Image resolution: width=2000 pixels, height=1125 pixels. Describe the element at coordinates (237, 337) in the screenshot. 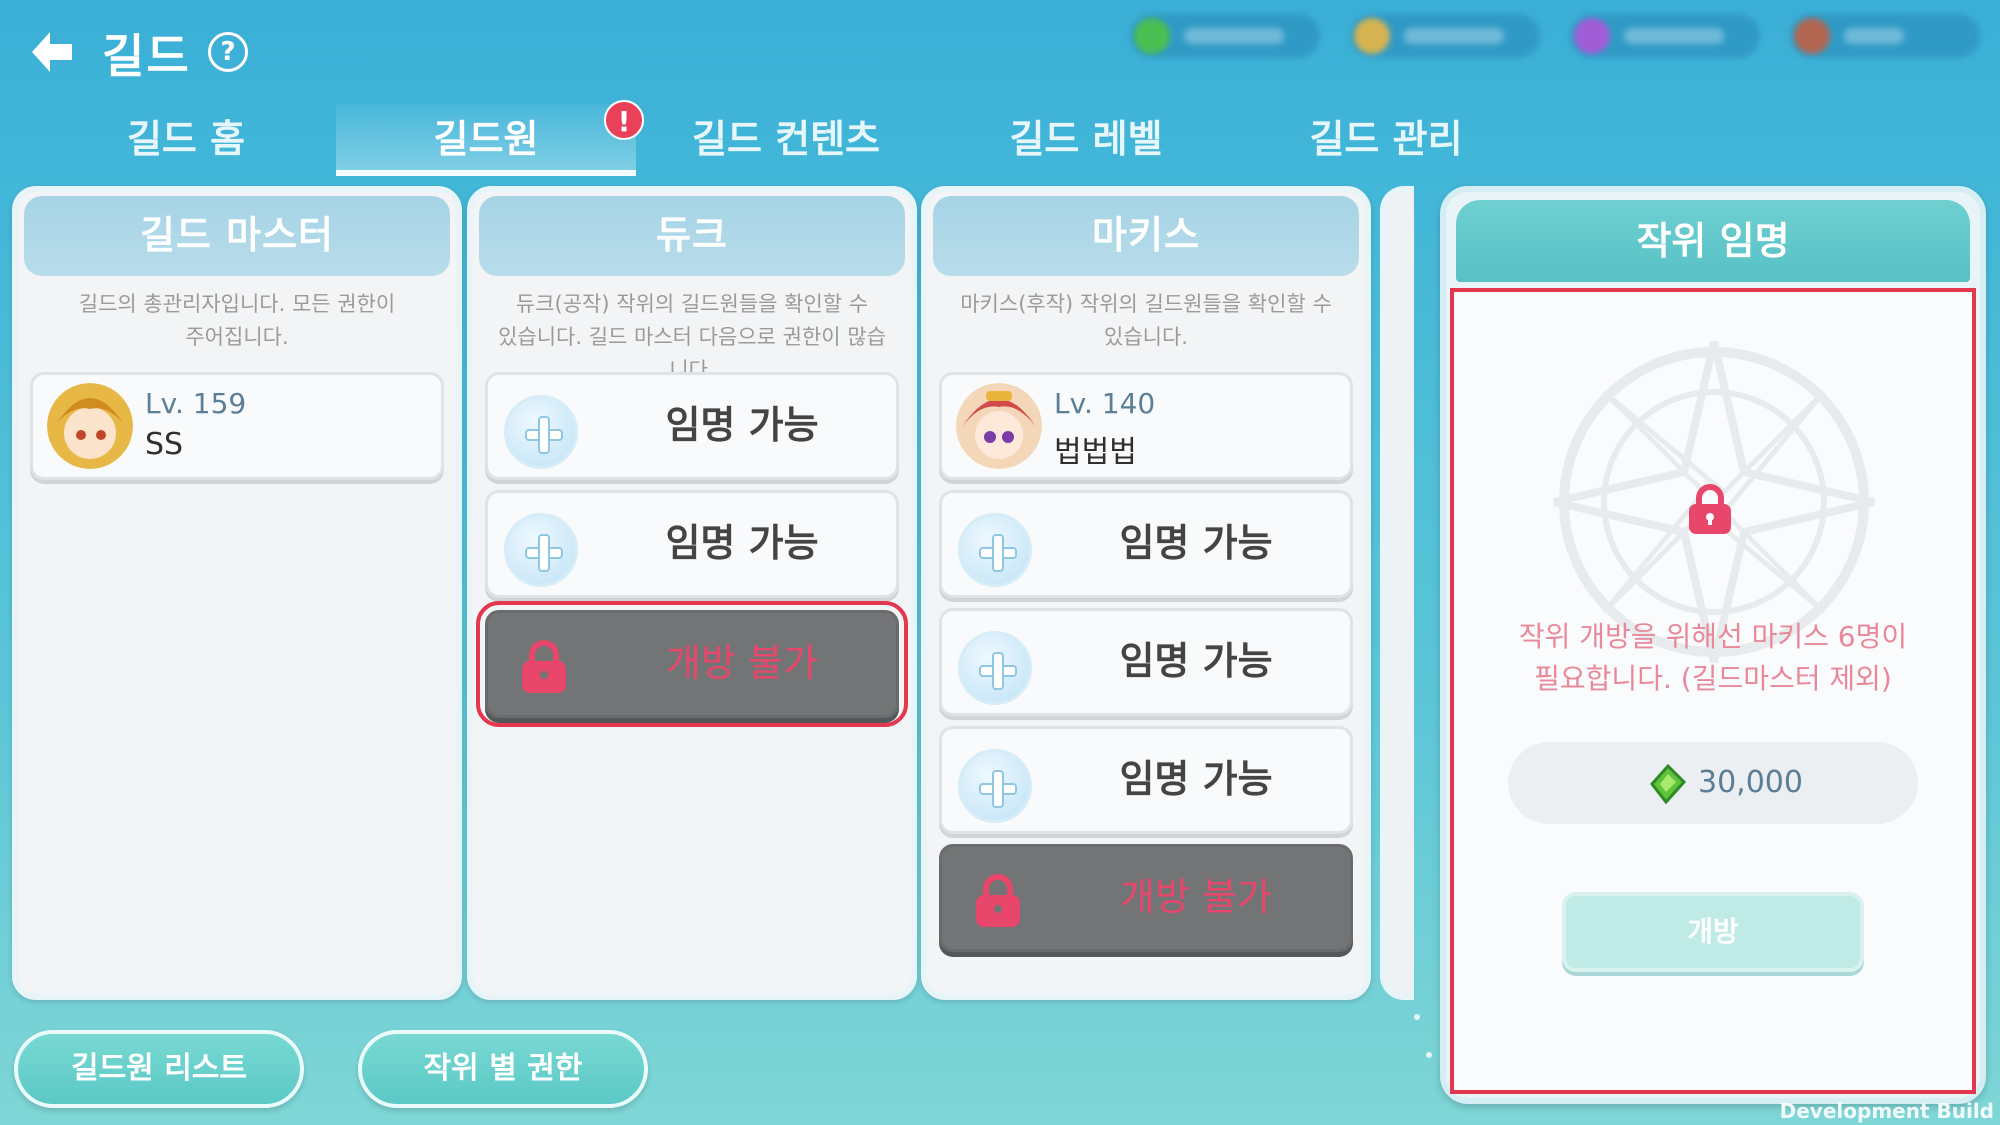

I see `desc-line: 주어집니다.` at that location.